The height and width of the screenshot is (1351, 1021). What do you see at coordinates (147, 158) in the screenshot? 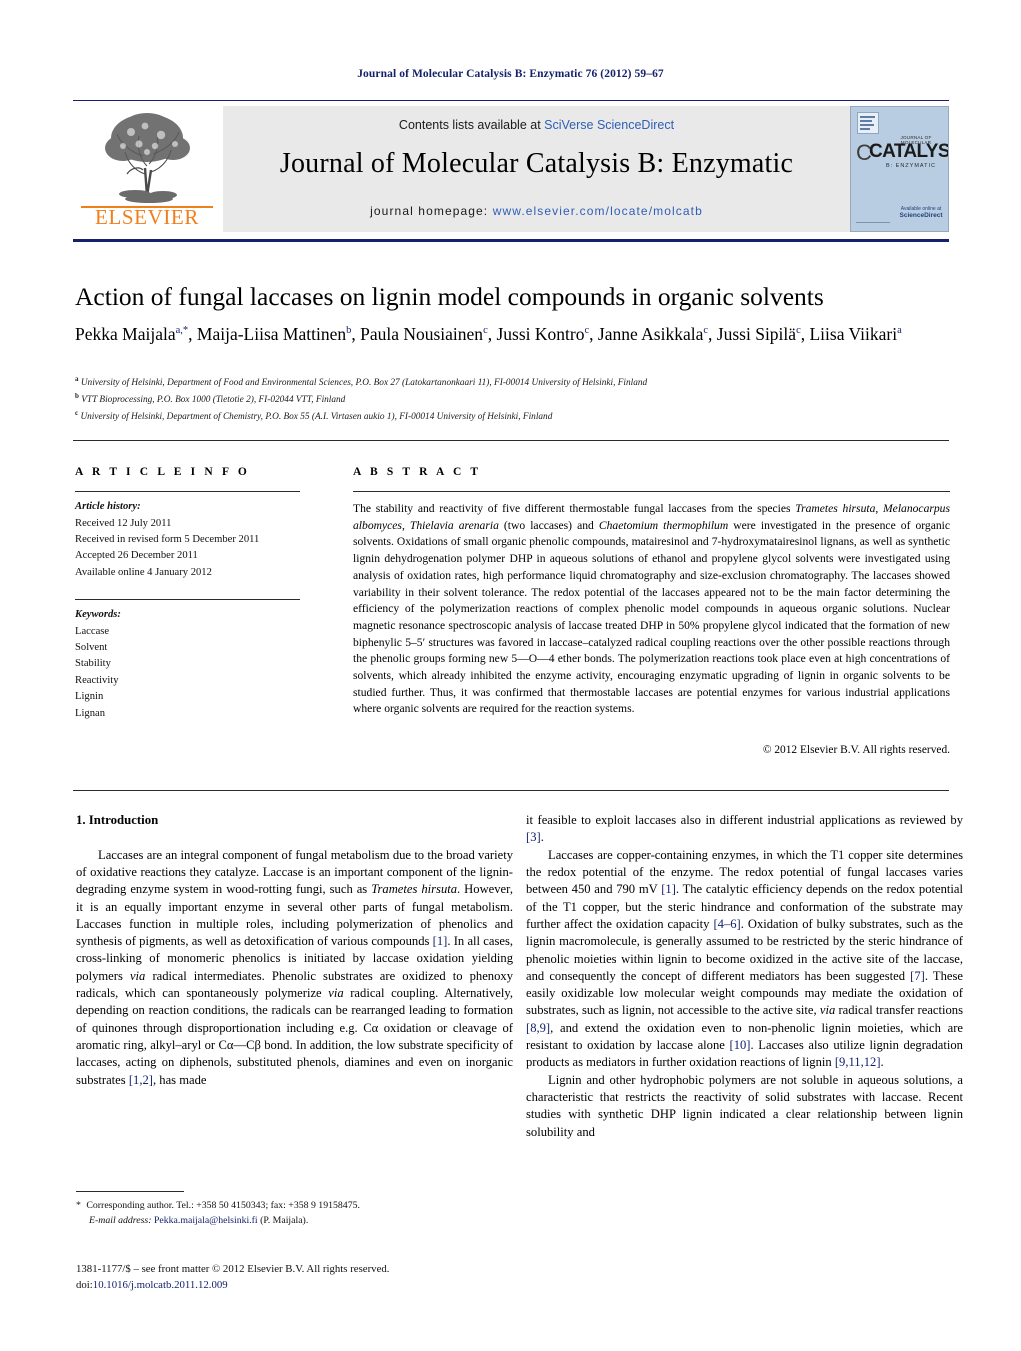
I see `elsevier-tree-icon` at bounding box center [147, 158].